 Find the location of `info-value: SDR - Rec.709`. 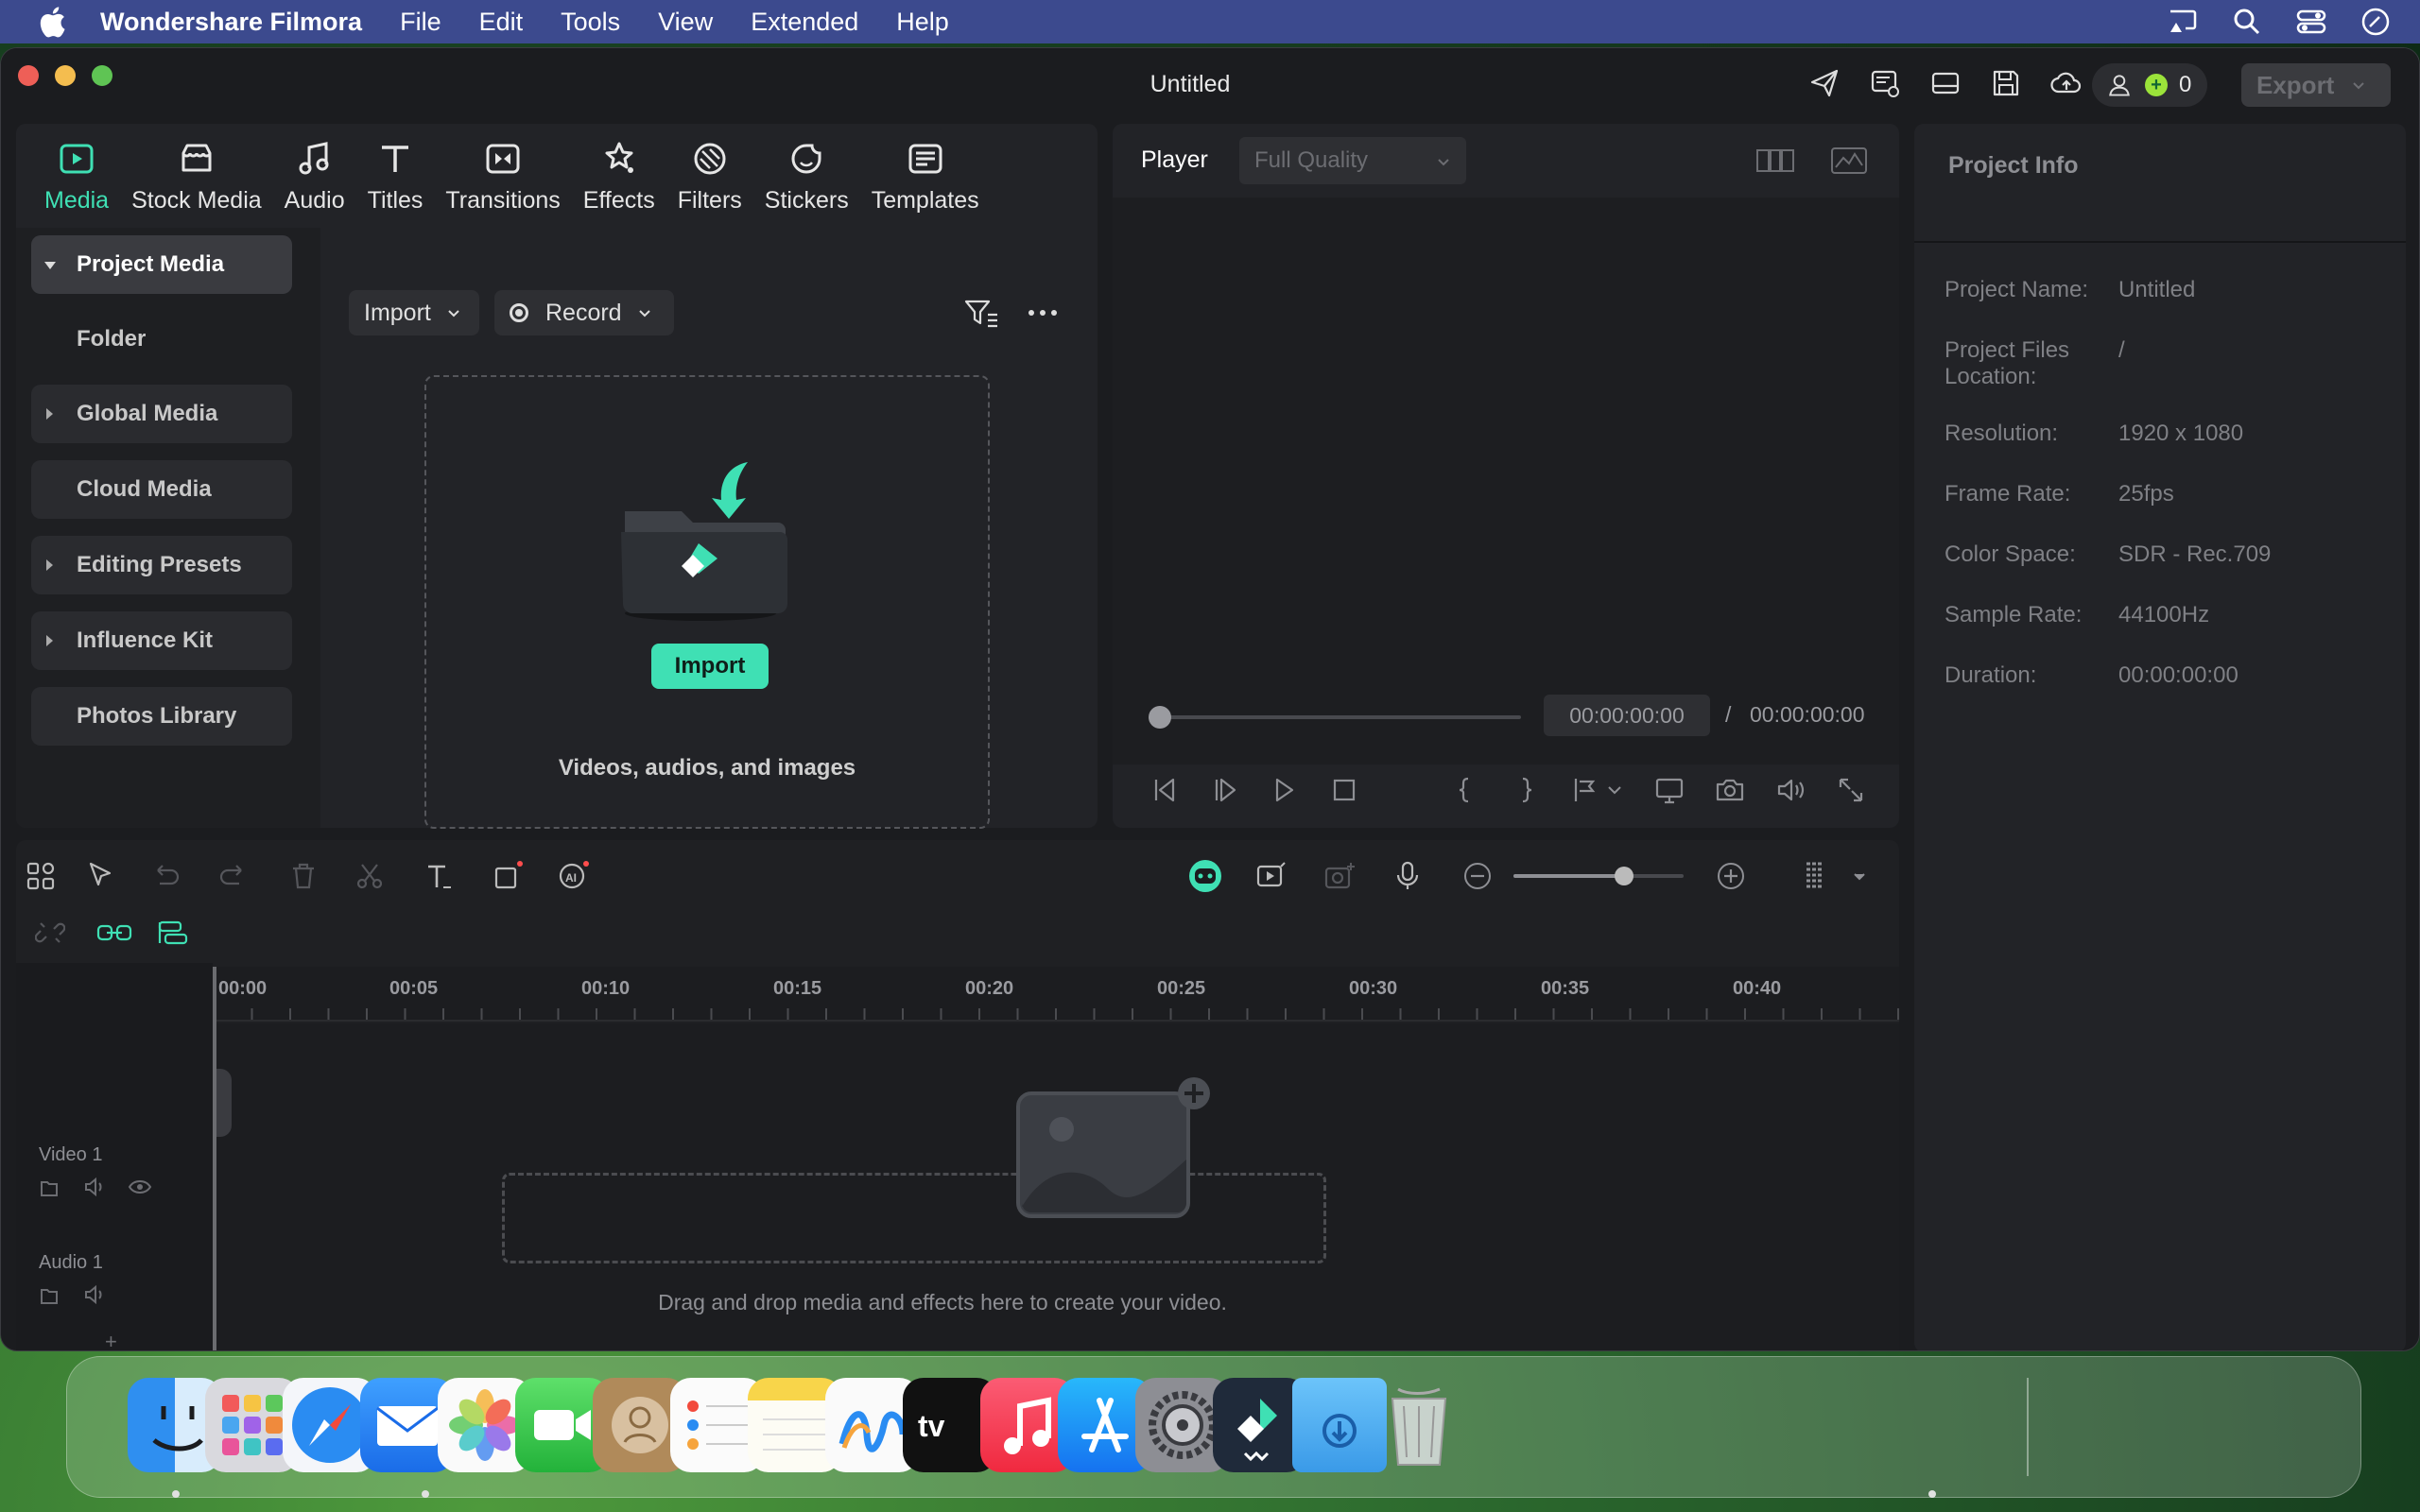

info-value: SDR - Rec.709 is located at coordinates (2195, 554).